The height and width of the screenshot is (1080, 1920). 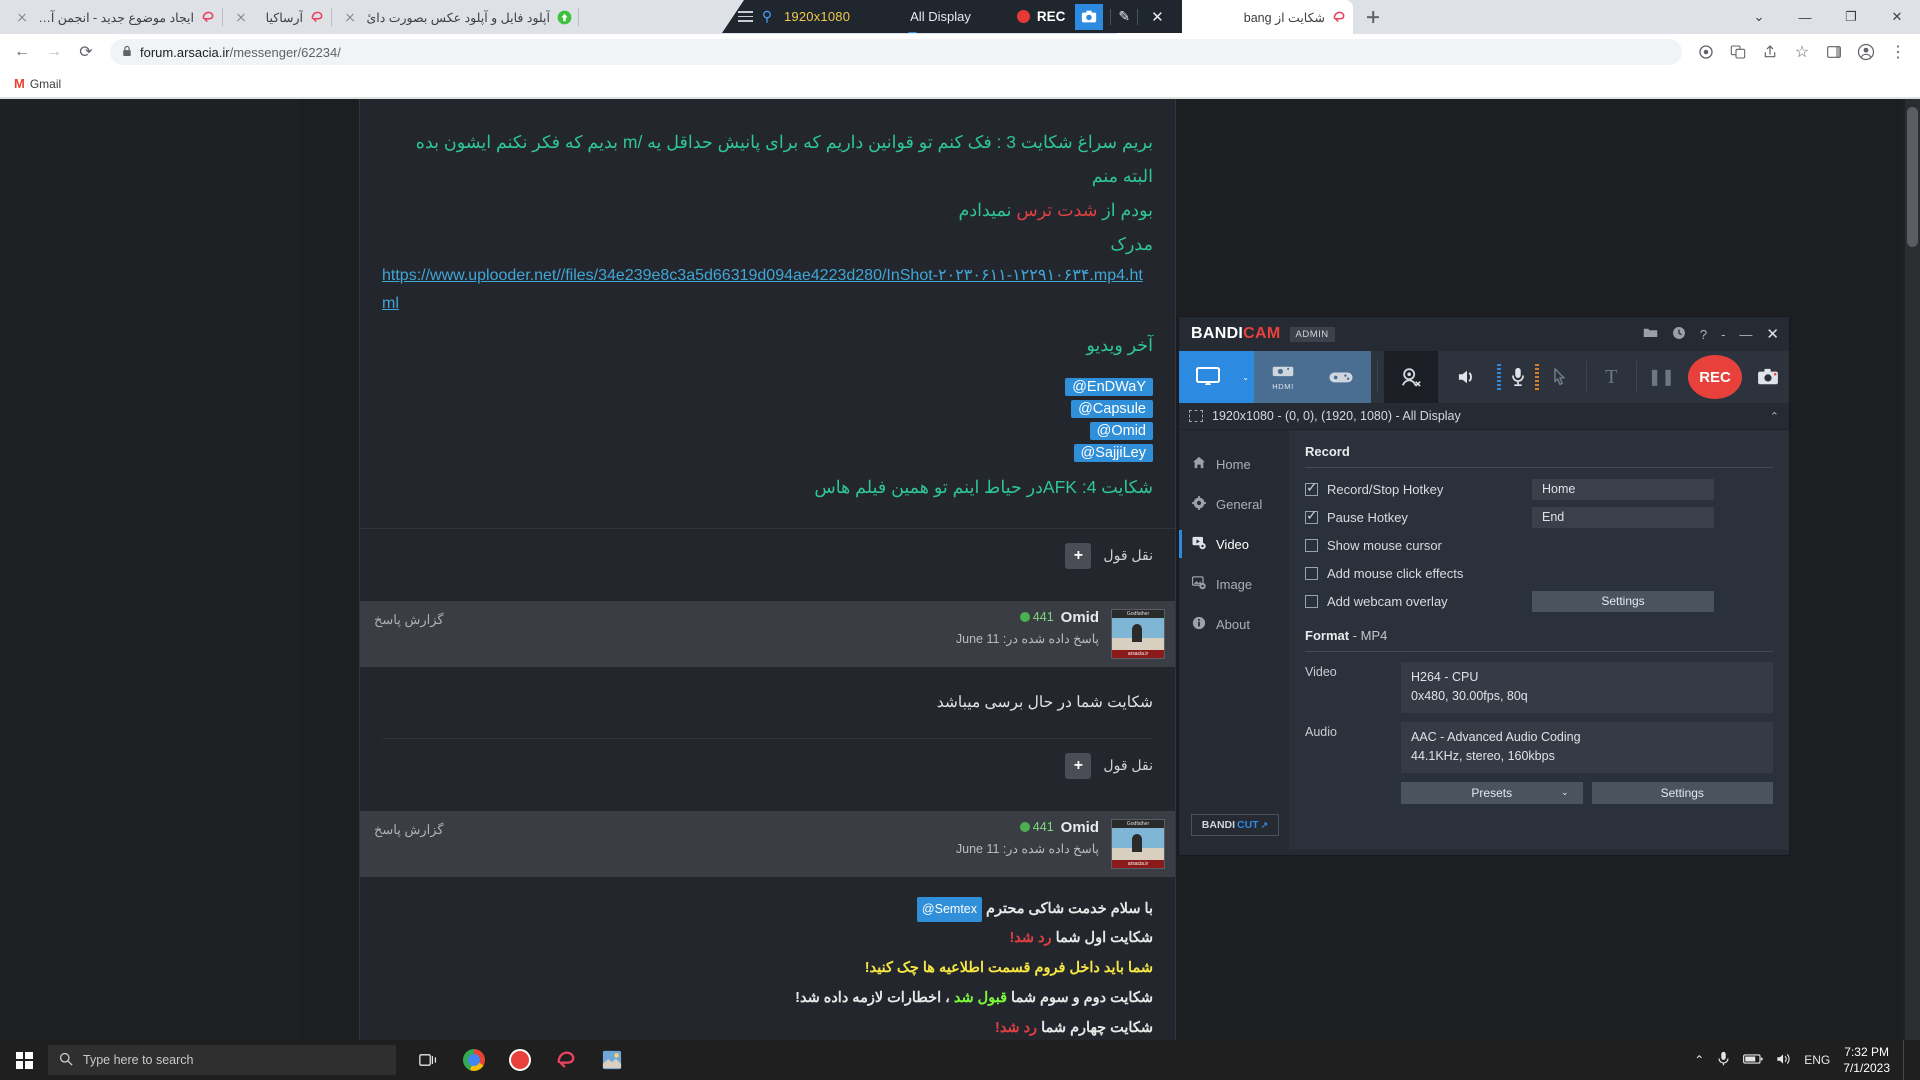 What do you see at coordinates (1723, 1060) in the screenshot?
I see `mic-icon` at bounding box center [1723, 1060].